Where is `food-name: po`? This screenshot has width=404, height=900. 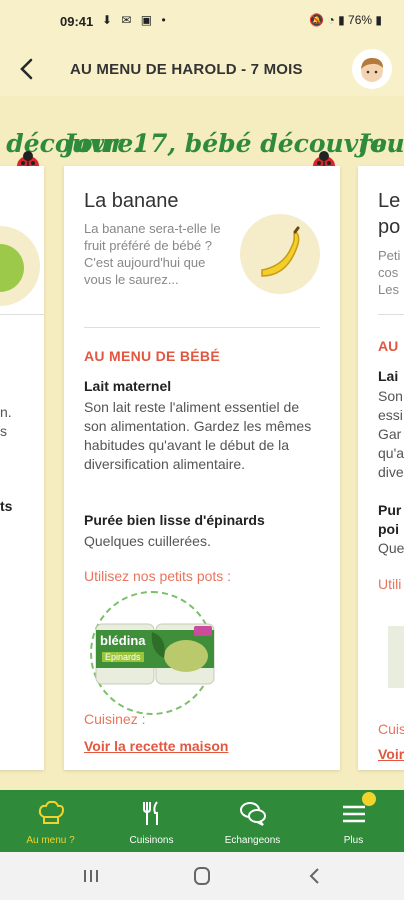
food-name: po is located at coordinates (389, 227).